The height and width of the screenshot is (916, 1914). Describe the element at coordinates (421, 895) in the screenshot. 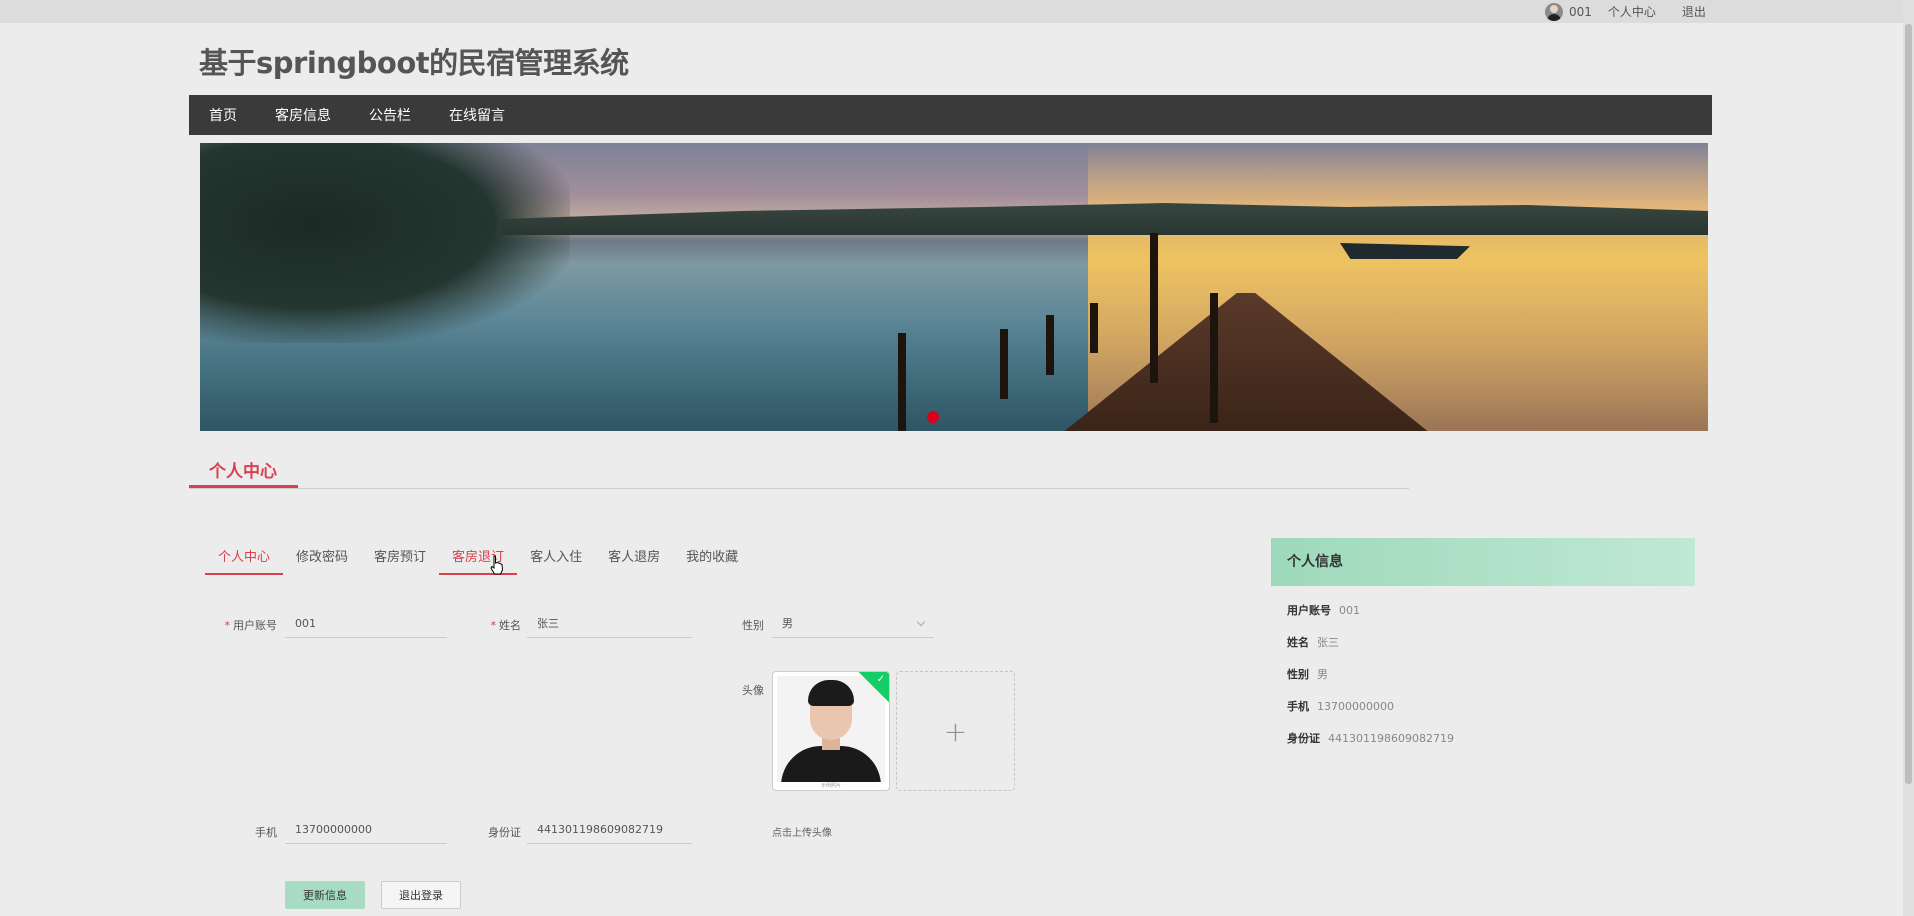

I see `logout-button: 退出登录` at that location.